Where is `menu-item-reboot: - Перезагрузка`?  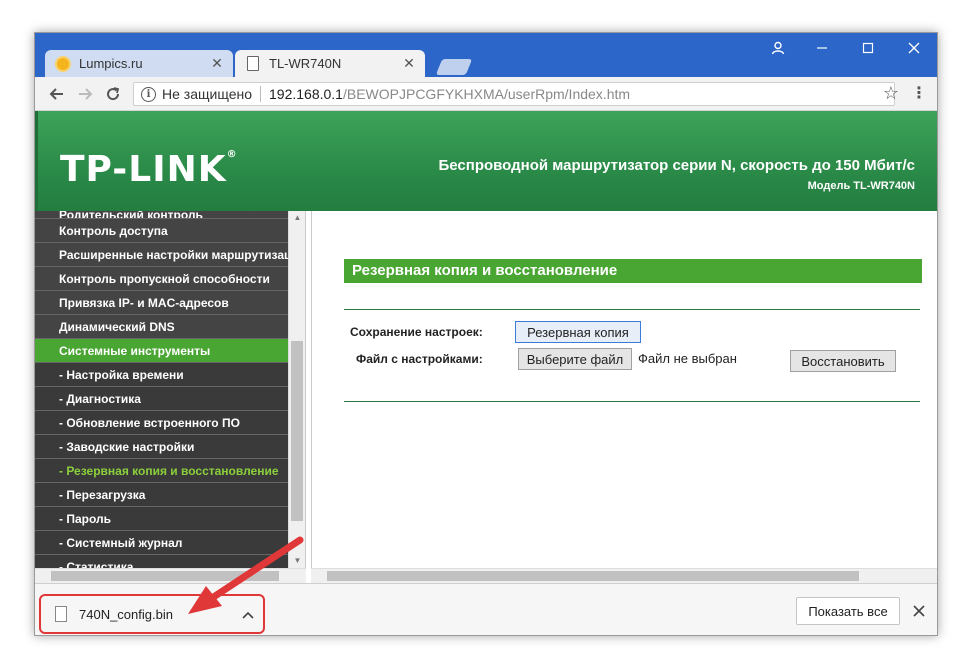 menu-item-reboot: - Перезагрузка is located at coordinates (170, 495).